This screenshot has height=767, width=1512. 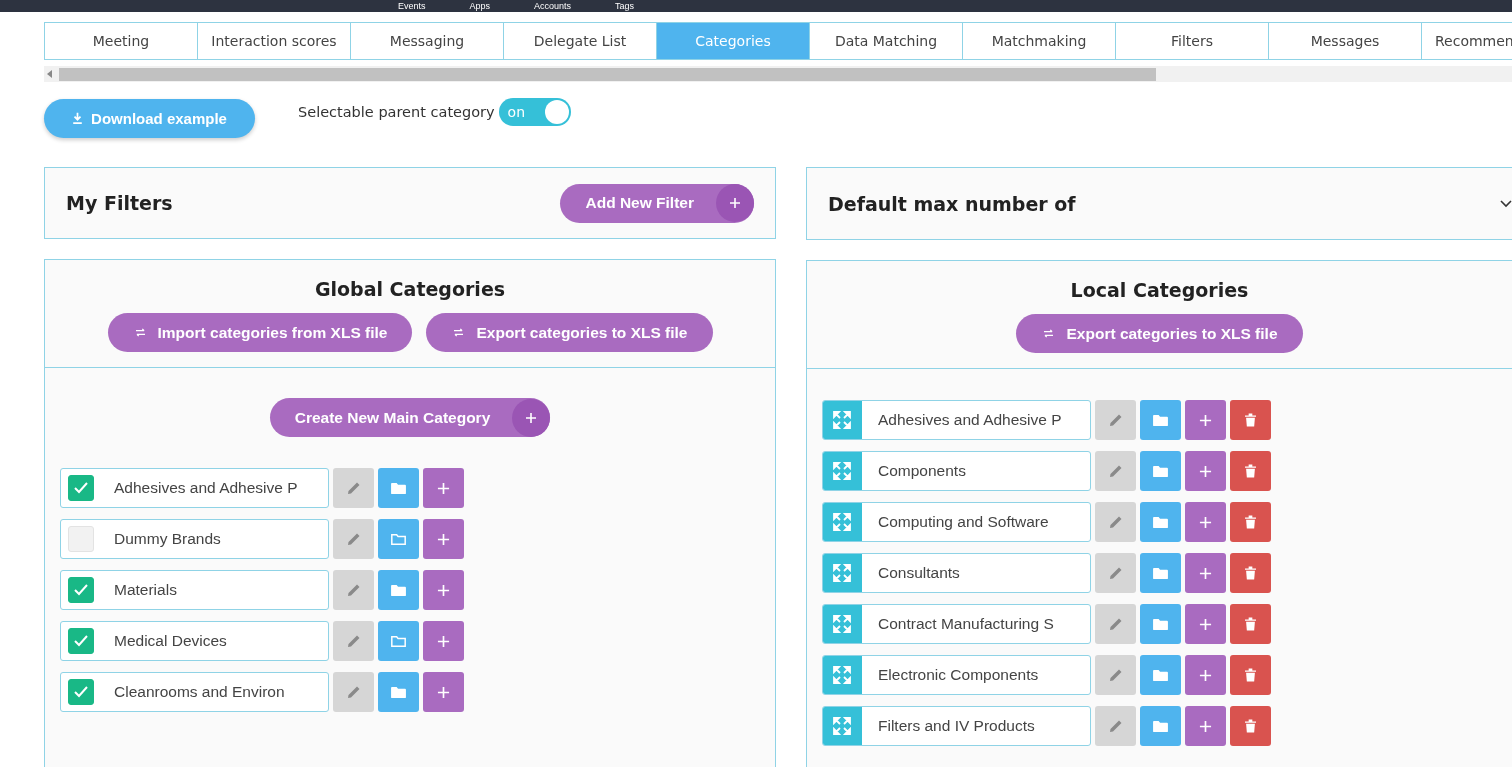 I want to click on checkmark-icon, so click(x=81, y=641).